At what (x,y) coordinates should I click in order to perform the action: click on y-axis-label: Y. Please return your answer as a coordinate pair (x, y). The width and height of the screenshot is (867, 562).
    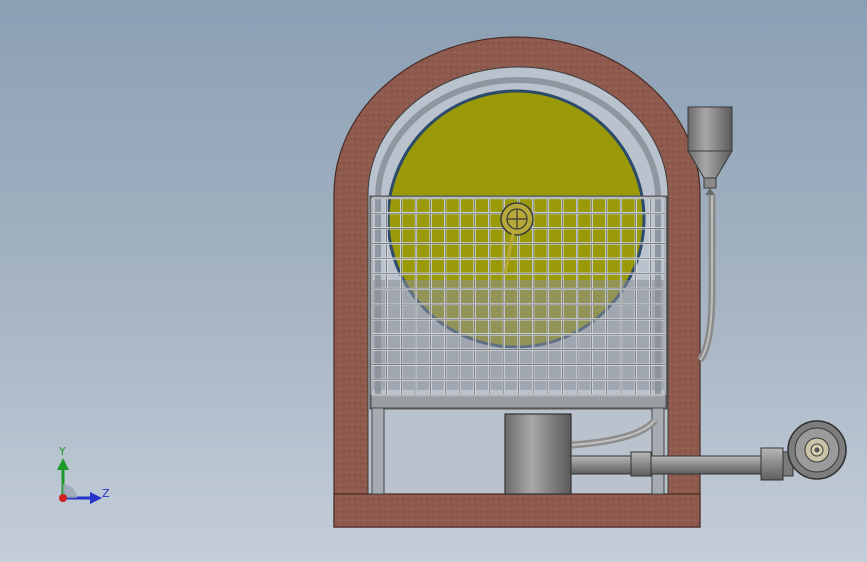
    Looking at the image, I should click on (62, 451).